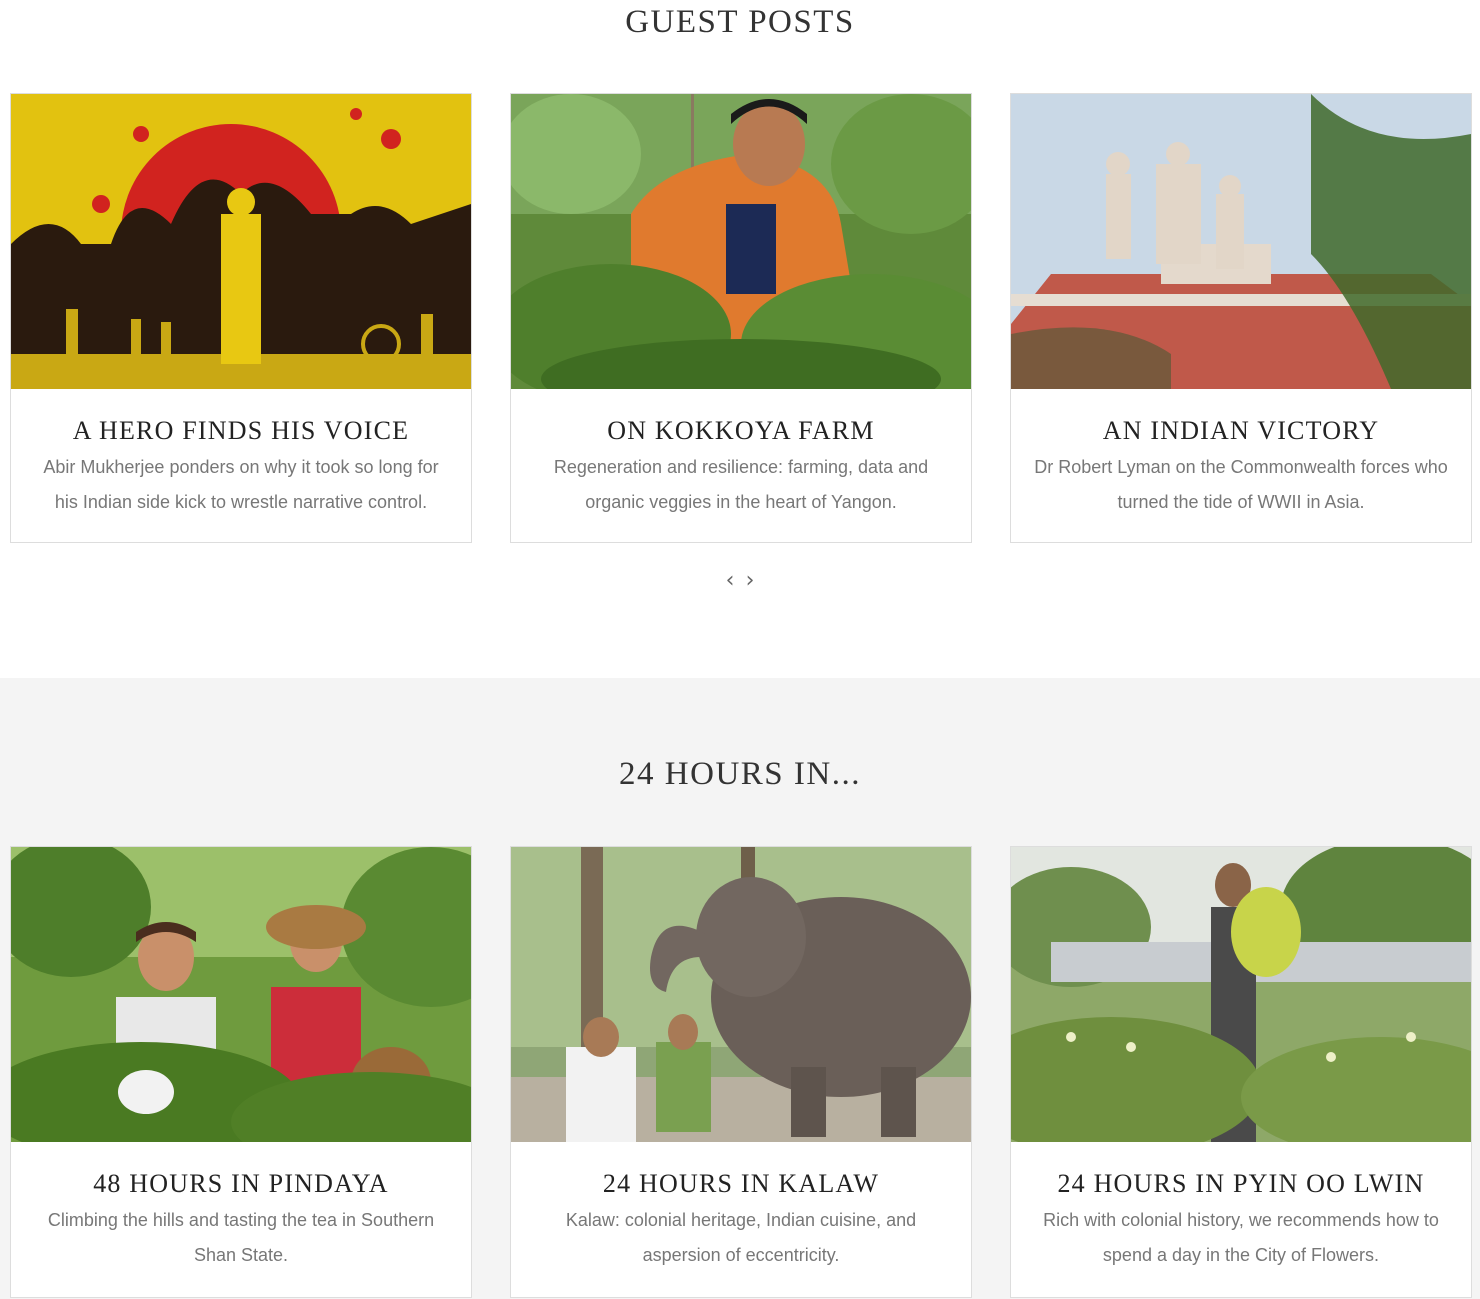  I want to click on tea-pickers-image, so click(241, 994).